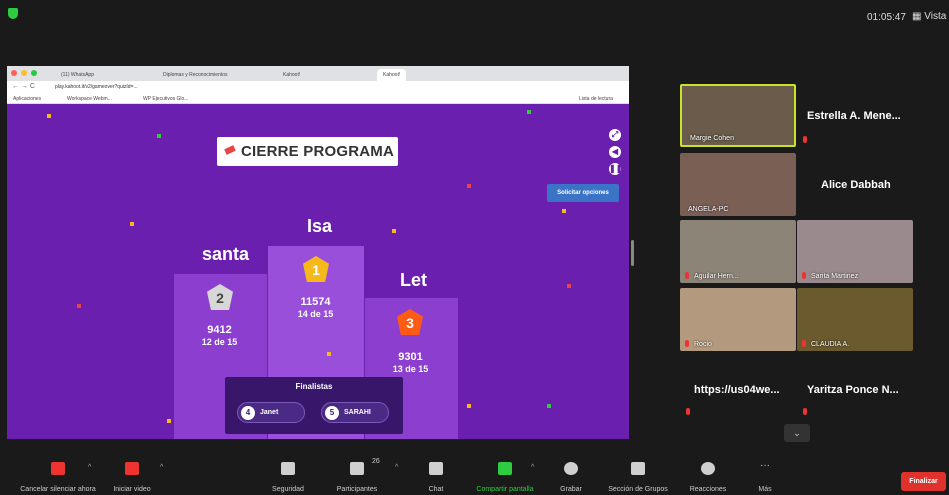  What do you see at coordinates (315, 314) in the screenshot?
I see `correct-first: 14 de 15` at bounding box center [315, 314].